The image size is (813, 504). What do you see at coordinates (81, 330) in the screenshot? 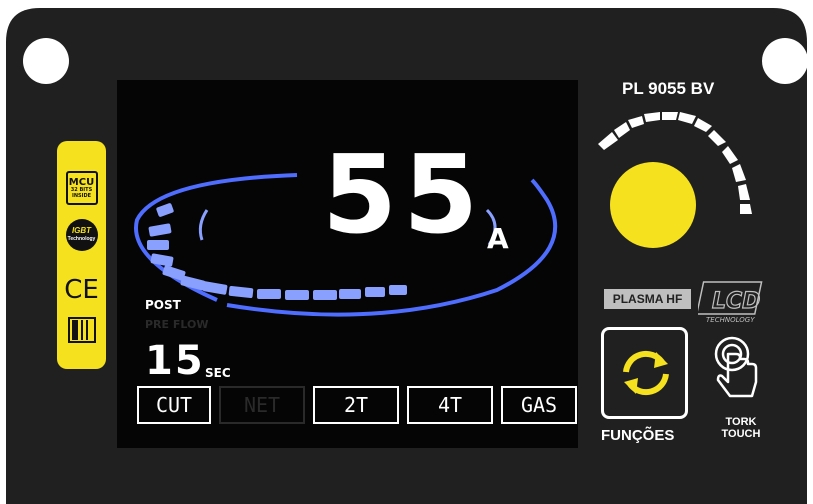
I see `manual-book-icon` at bounding box center [81, 330].